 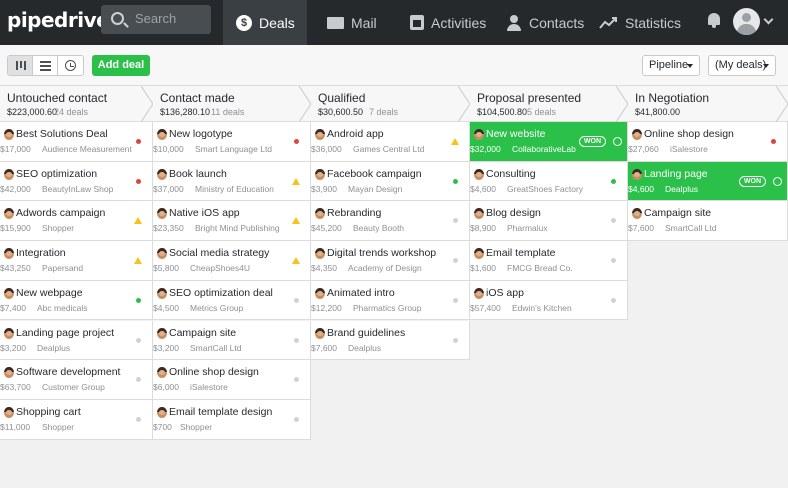 What do you see at coordinates (232, 181) in the screenshot?
I see `deal-card: Book launch $37,000 Ministry of Education` at bounding box center [232, 181].